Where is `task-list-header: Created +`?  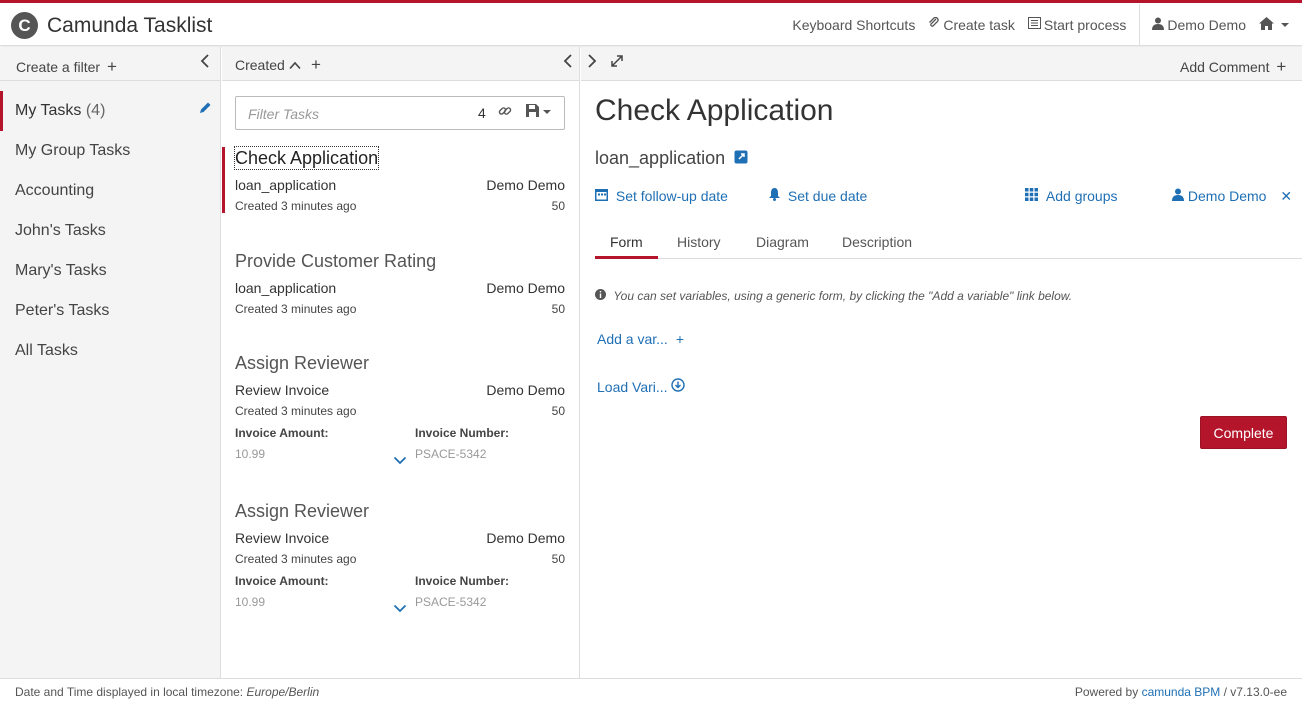
task-list-header: Created + is located at coordinates (400, 64).